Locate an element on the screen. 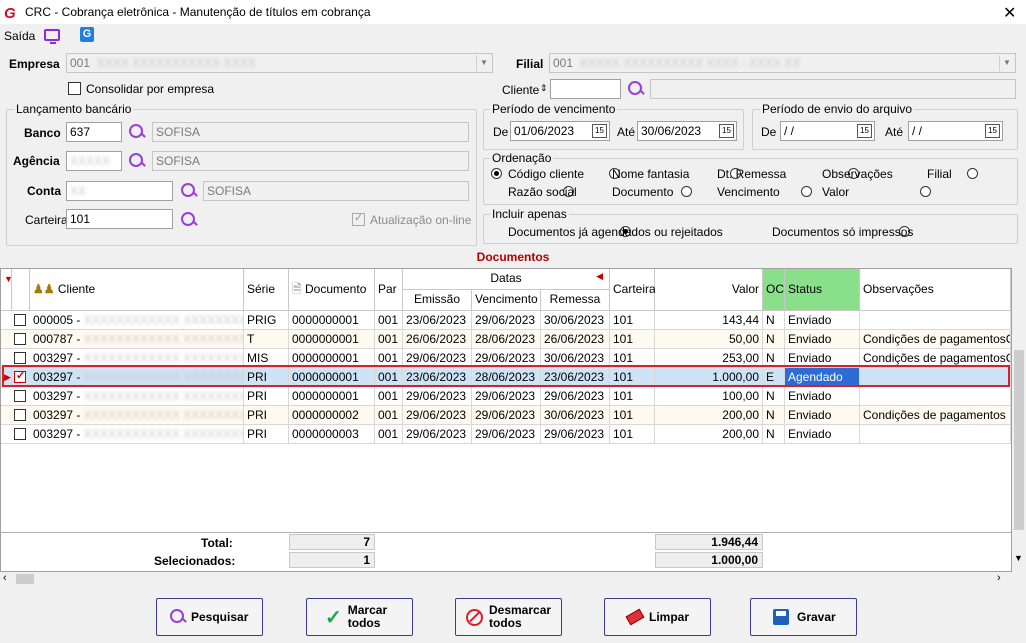  cliente-input is located at coordinates (585, 89).